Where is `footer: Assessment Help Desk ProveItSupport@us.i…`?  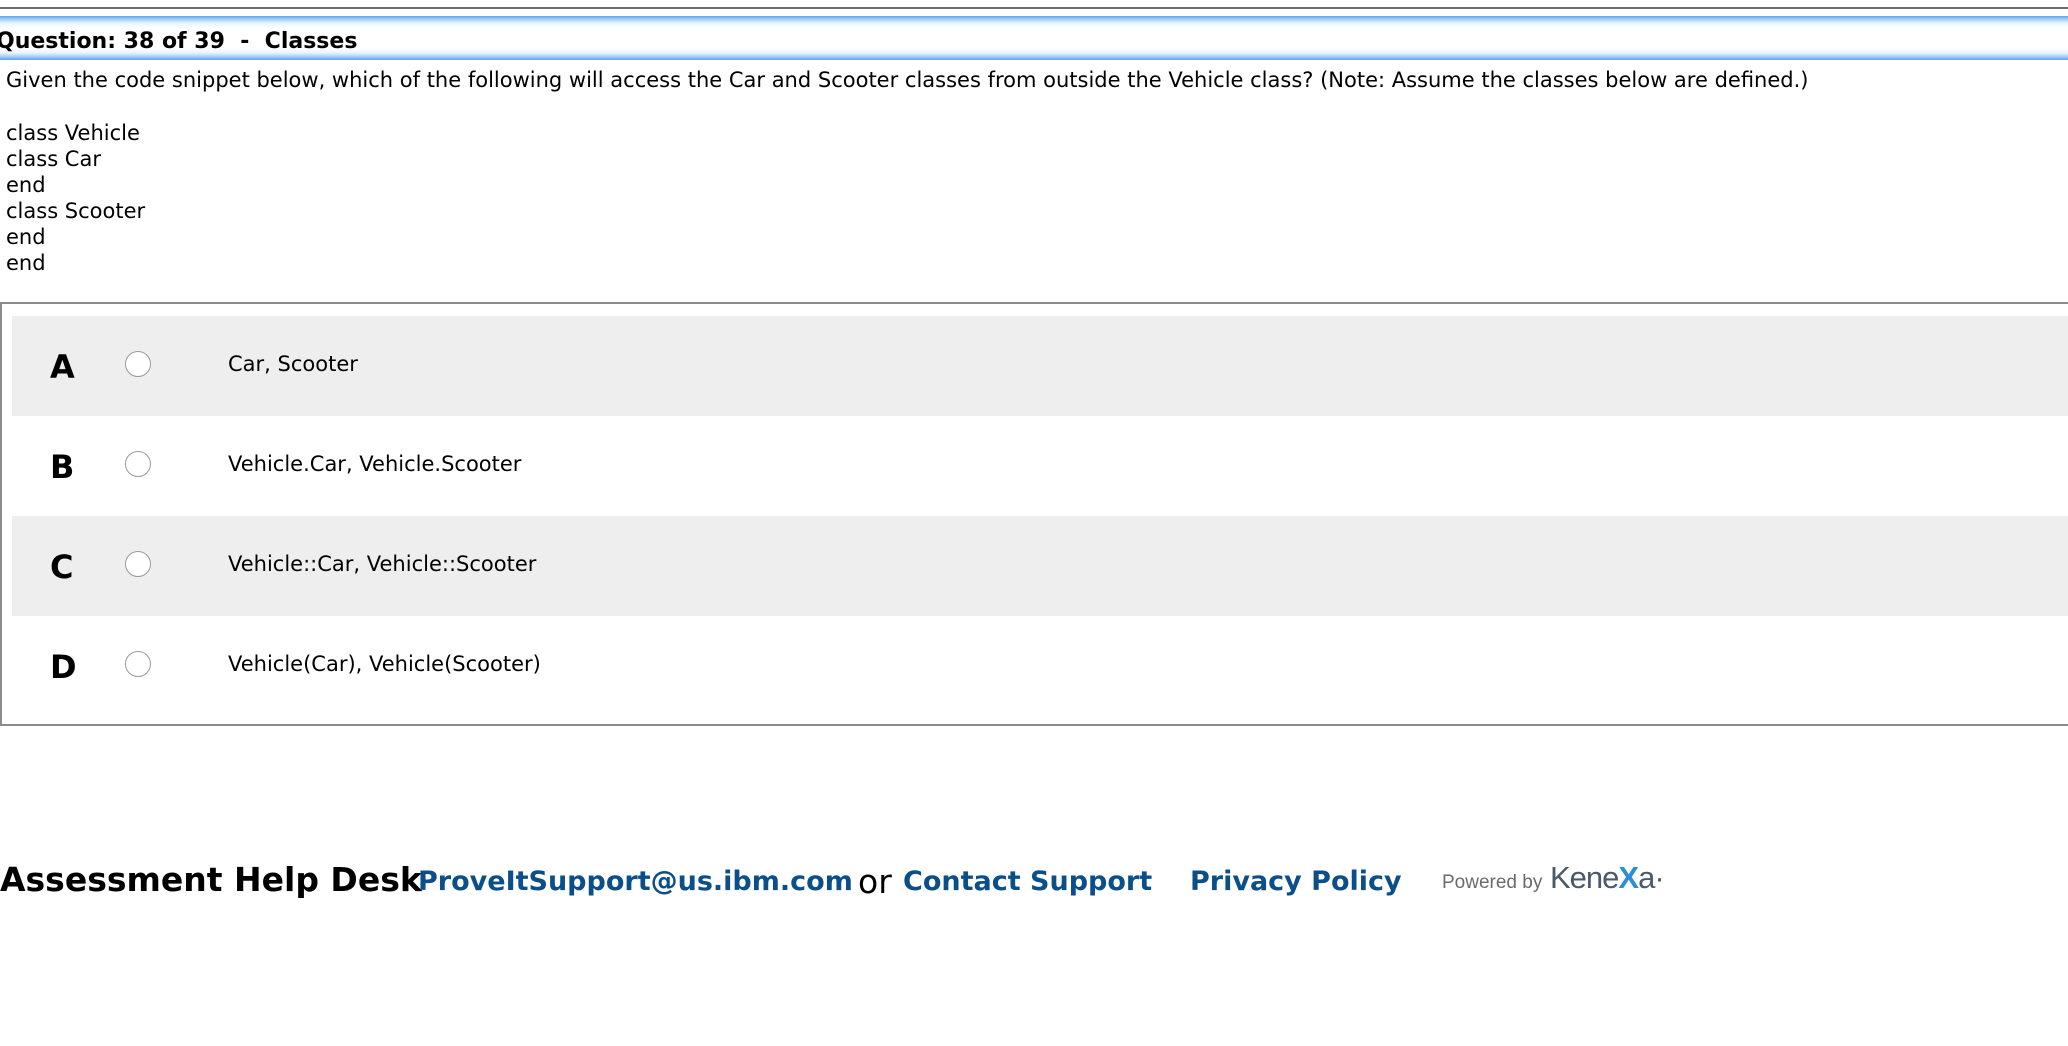
footer: Assessment Help Desk ProveItSupport@us.i… is located at coordinates (1034, 882).